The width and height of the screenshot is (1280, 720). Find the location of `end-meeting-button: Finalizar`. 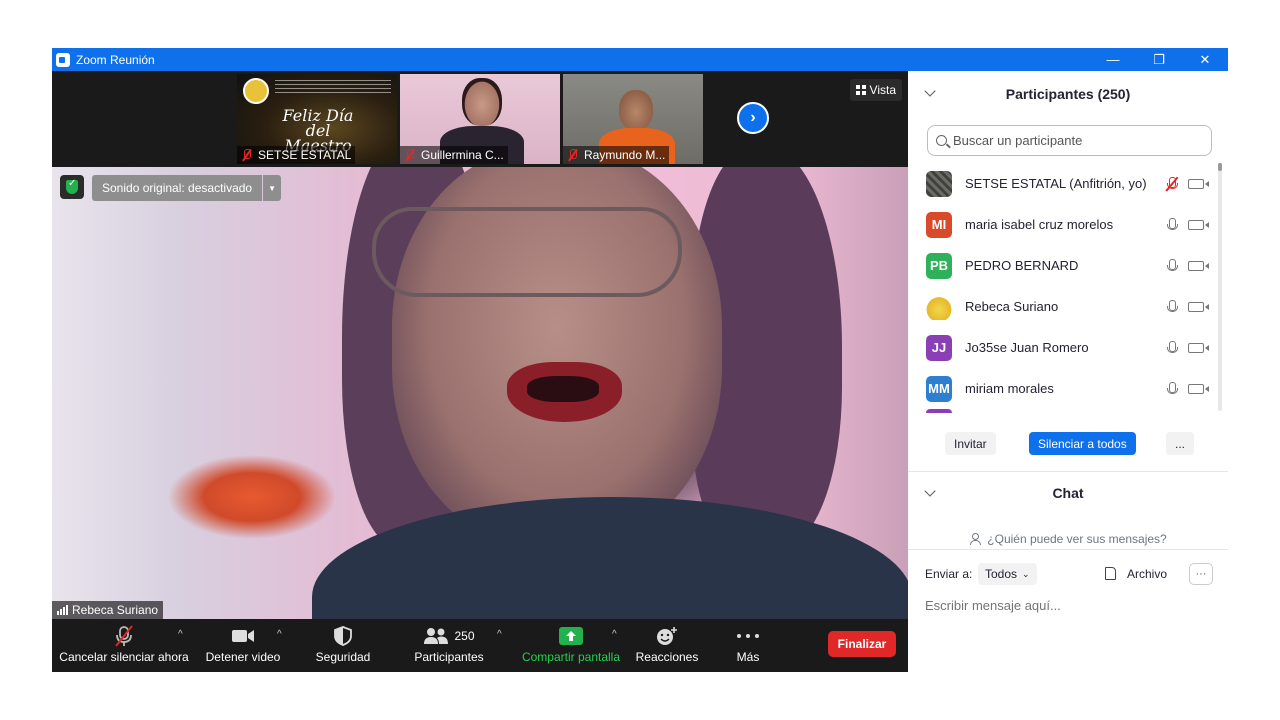

end-meeting-button: Finalizar is located at coordinates (862, 644).